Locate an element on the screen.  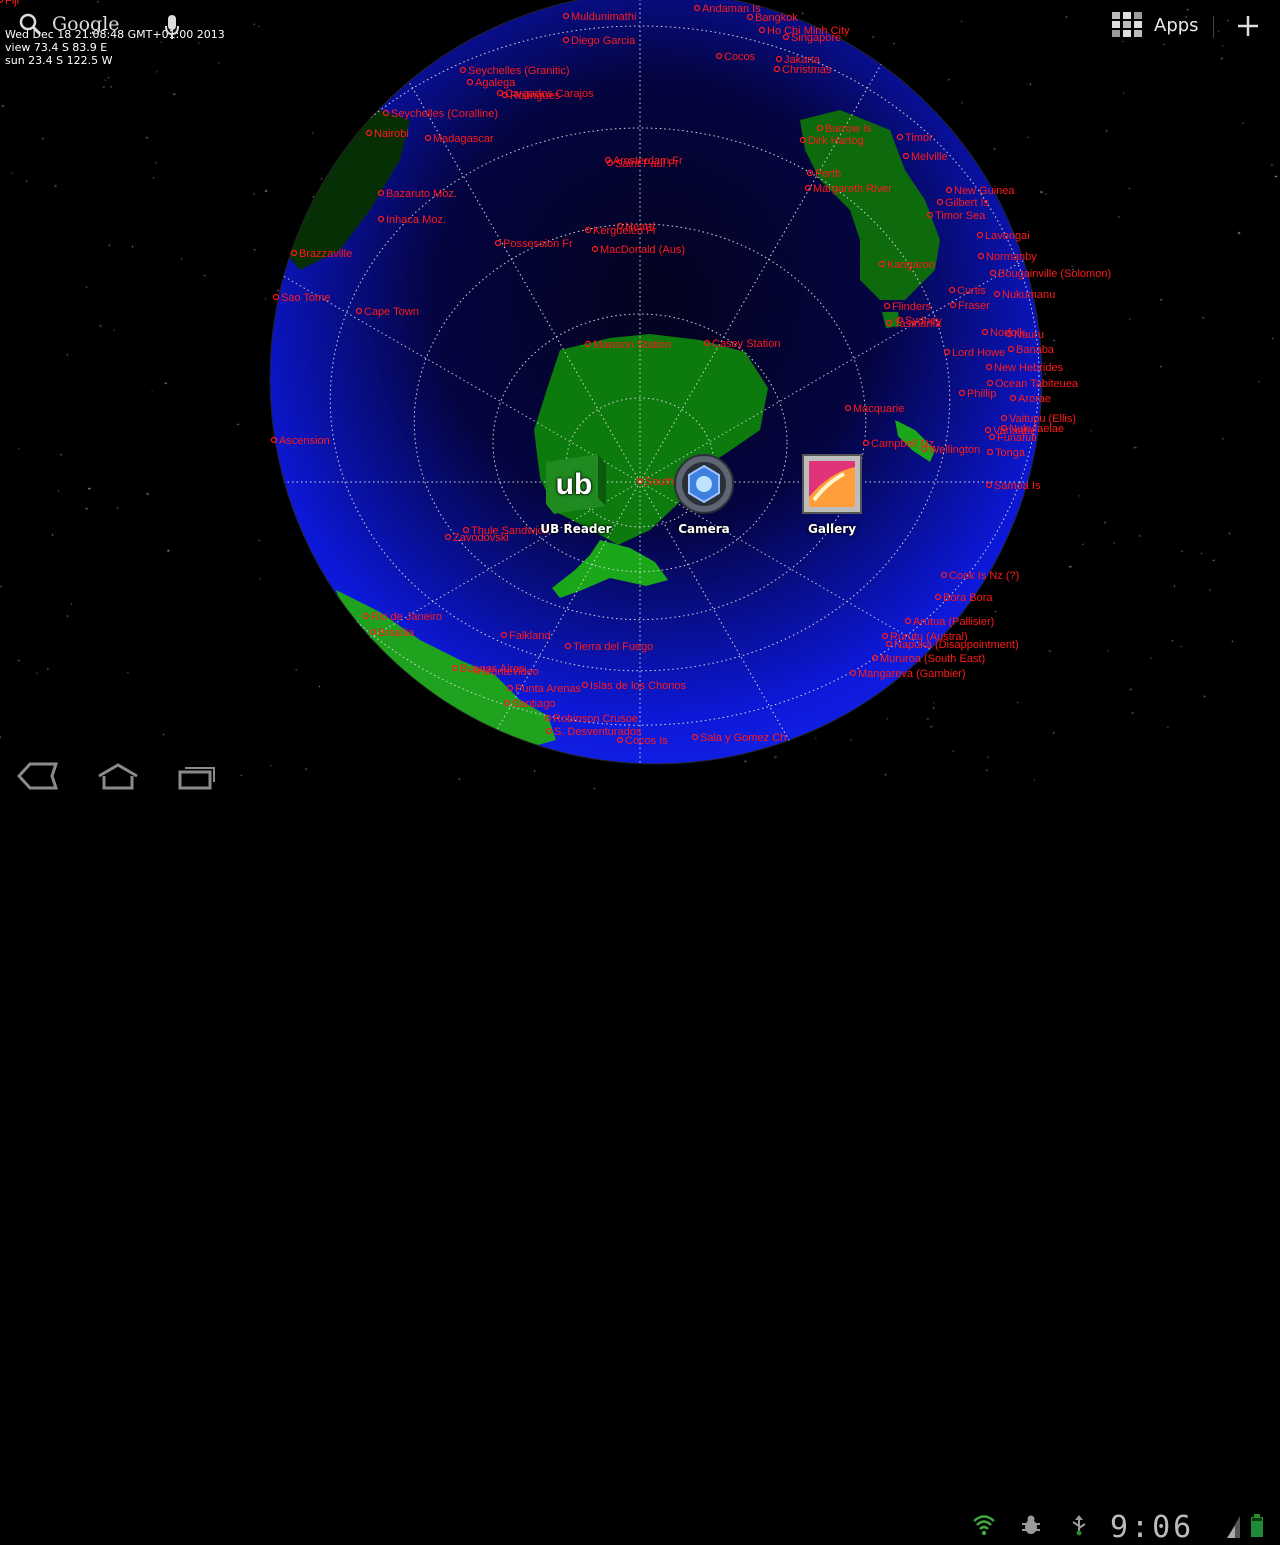
place-label: Campbell Nz is located at coordinates (898, 444).